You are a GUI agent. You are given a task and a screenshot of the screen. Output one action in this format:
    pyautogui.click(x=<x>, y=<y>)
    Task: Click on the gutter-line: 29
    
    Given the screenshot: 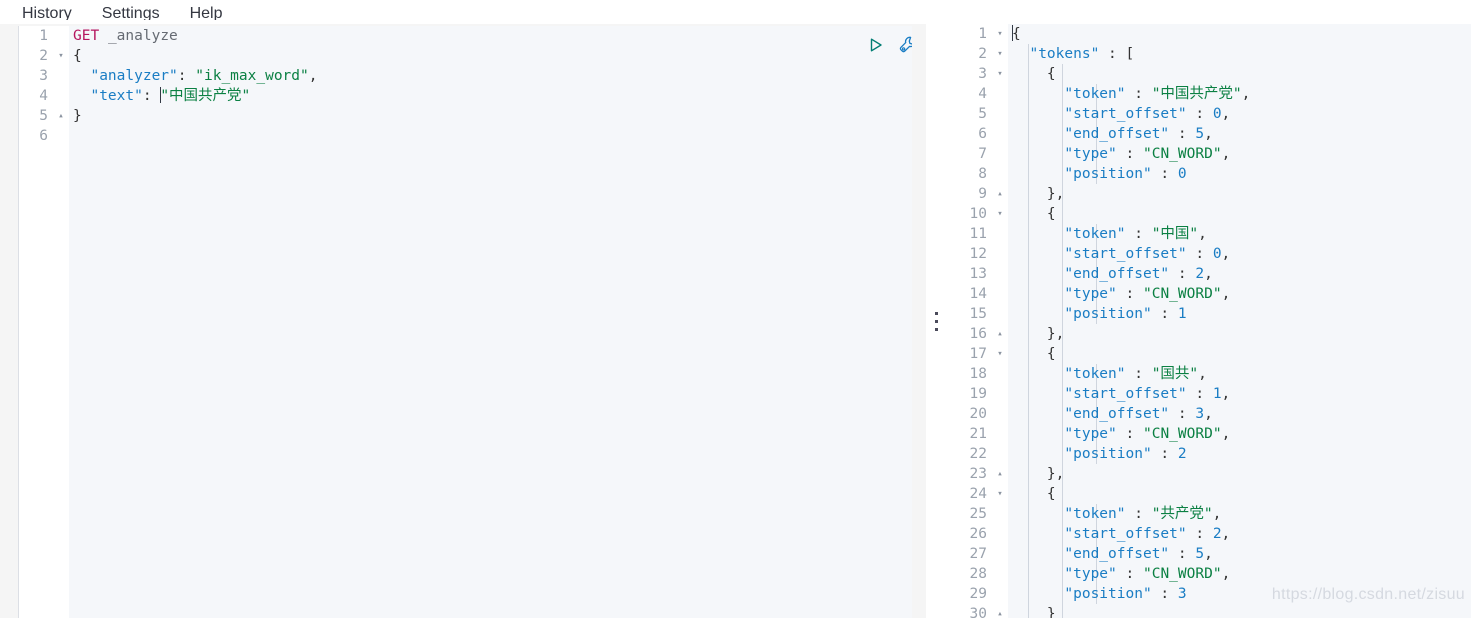 What is the action you would take?
    pyautogui.click(x=977, y=594)
    